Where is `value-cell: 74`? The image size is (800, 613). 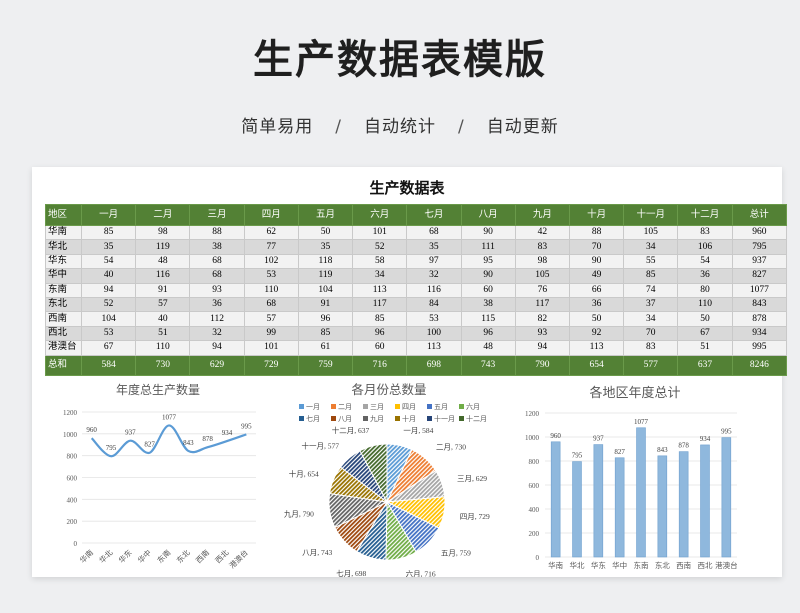
value-cell: 74 is located at coordinates (651, 290).